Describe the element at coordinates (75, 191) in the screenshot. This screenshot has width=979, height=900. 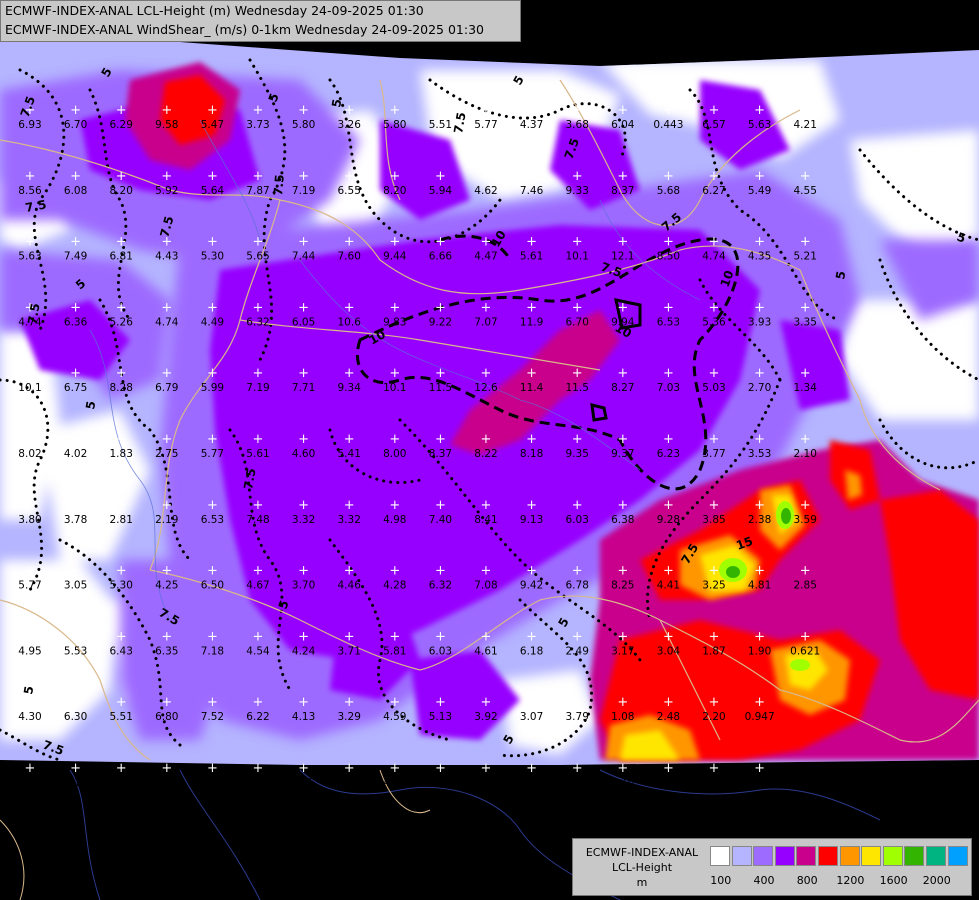
I see `station-value: 6.08` at that location.